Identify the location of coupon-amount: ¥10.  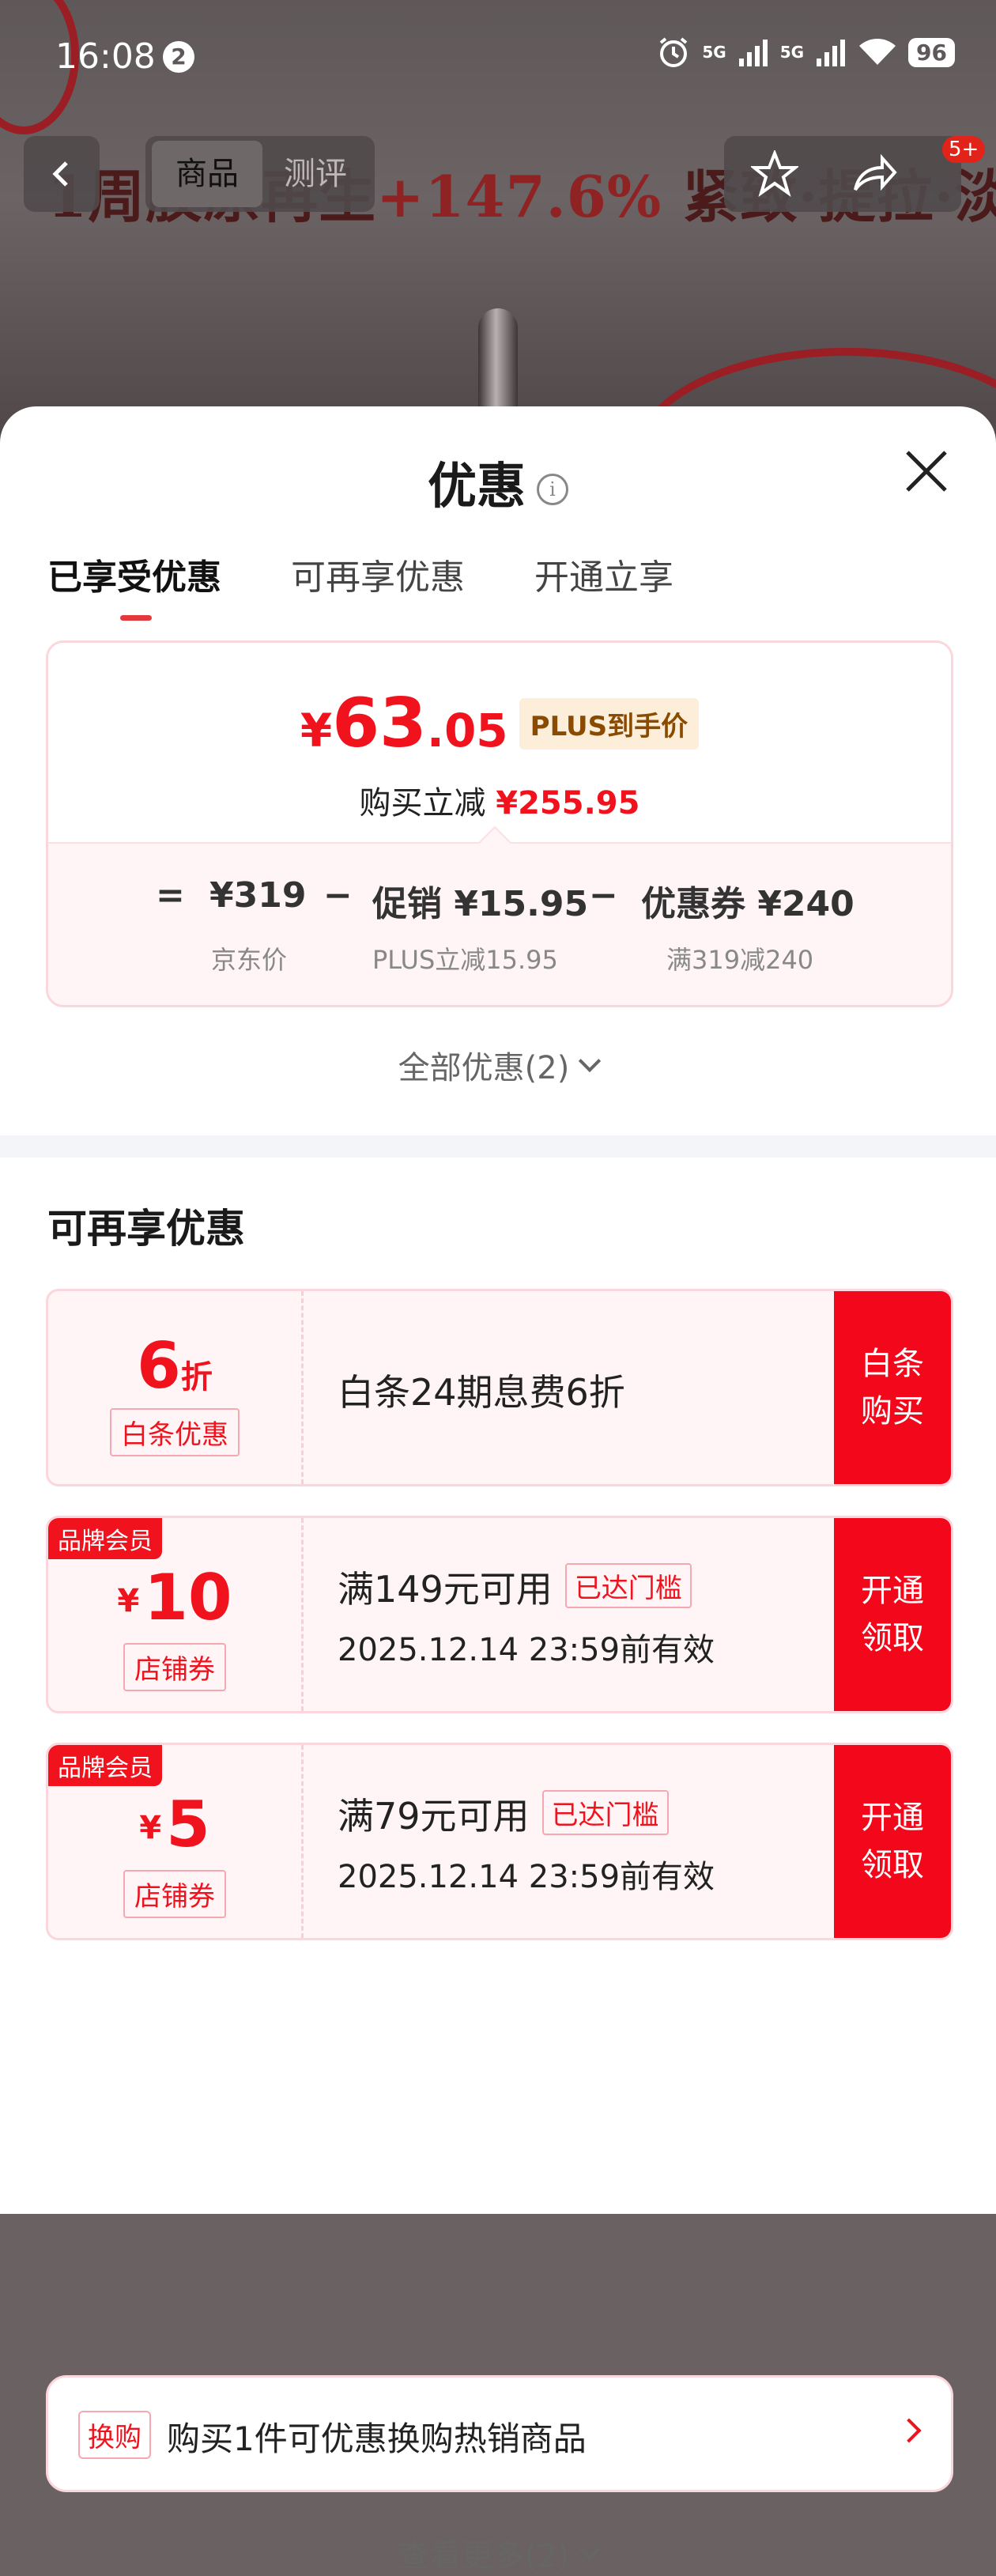
(174, 1597).